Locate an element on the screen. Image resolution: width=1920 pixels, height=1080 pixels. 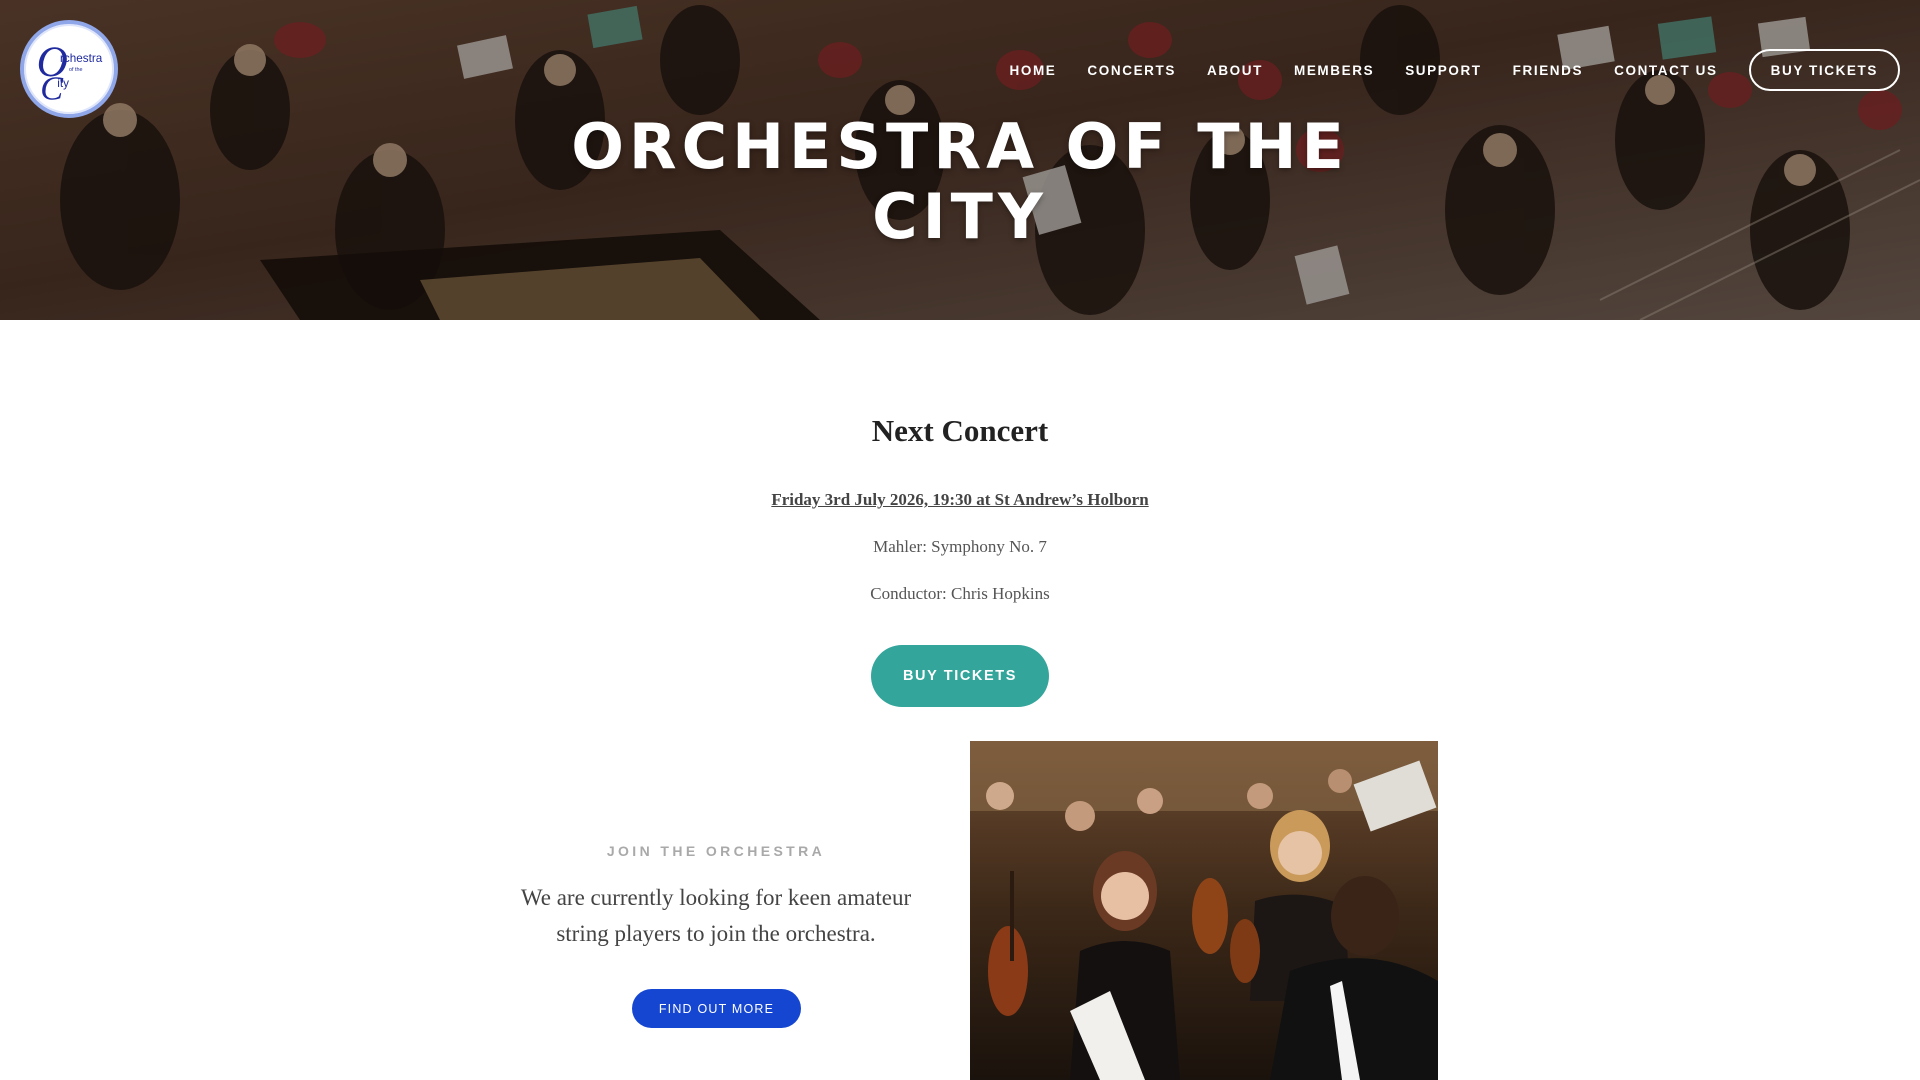
find-out-more-button: FIND OUT MORE is located at coordinates (716, 1008).